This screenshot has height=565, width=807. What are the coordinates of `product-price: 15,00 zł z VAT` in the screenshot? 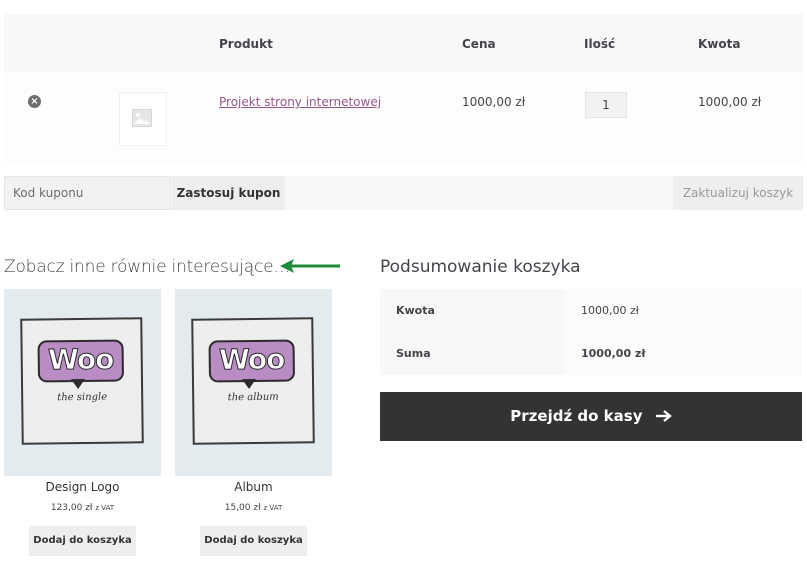 It's located at (253, 508).